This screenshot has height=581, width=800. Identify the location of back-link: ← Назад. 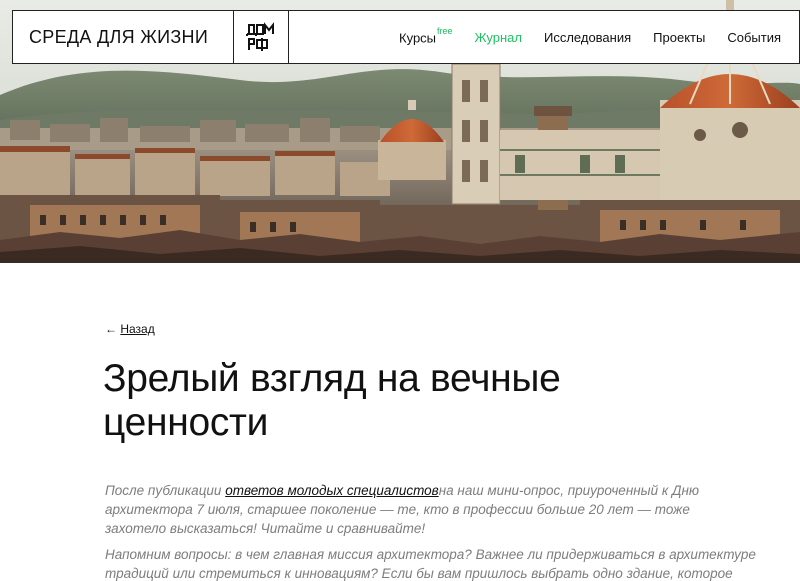
(130, 329).